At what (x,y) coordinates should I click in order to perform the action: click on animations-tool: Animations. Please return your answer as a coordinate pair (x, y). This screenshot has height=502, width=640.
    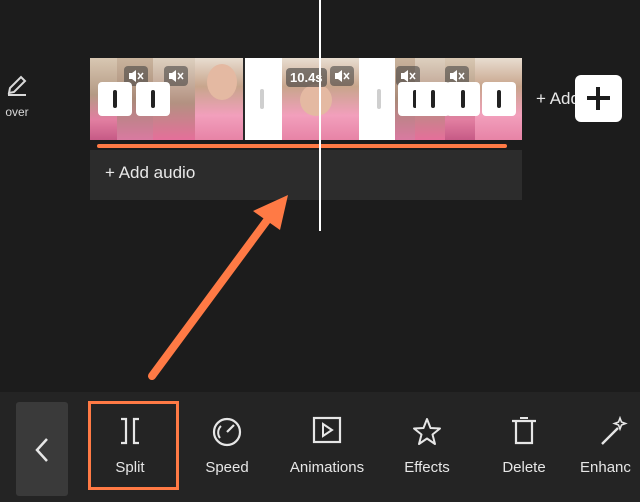
    Looking at the image, I should click on (327, 447).